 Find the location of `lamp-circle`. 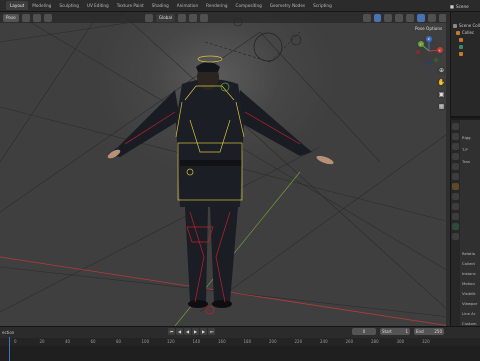

lamp-circle is located at coordinates (296, 40).